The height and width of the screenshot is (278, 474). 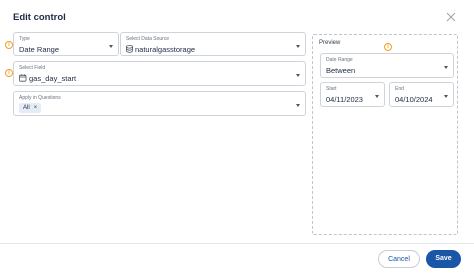 What do you see at coordinates (36, 108) in the screenshot?
I see `chip-remove-icon: ×` at bounding box center [36, 108].